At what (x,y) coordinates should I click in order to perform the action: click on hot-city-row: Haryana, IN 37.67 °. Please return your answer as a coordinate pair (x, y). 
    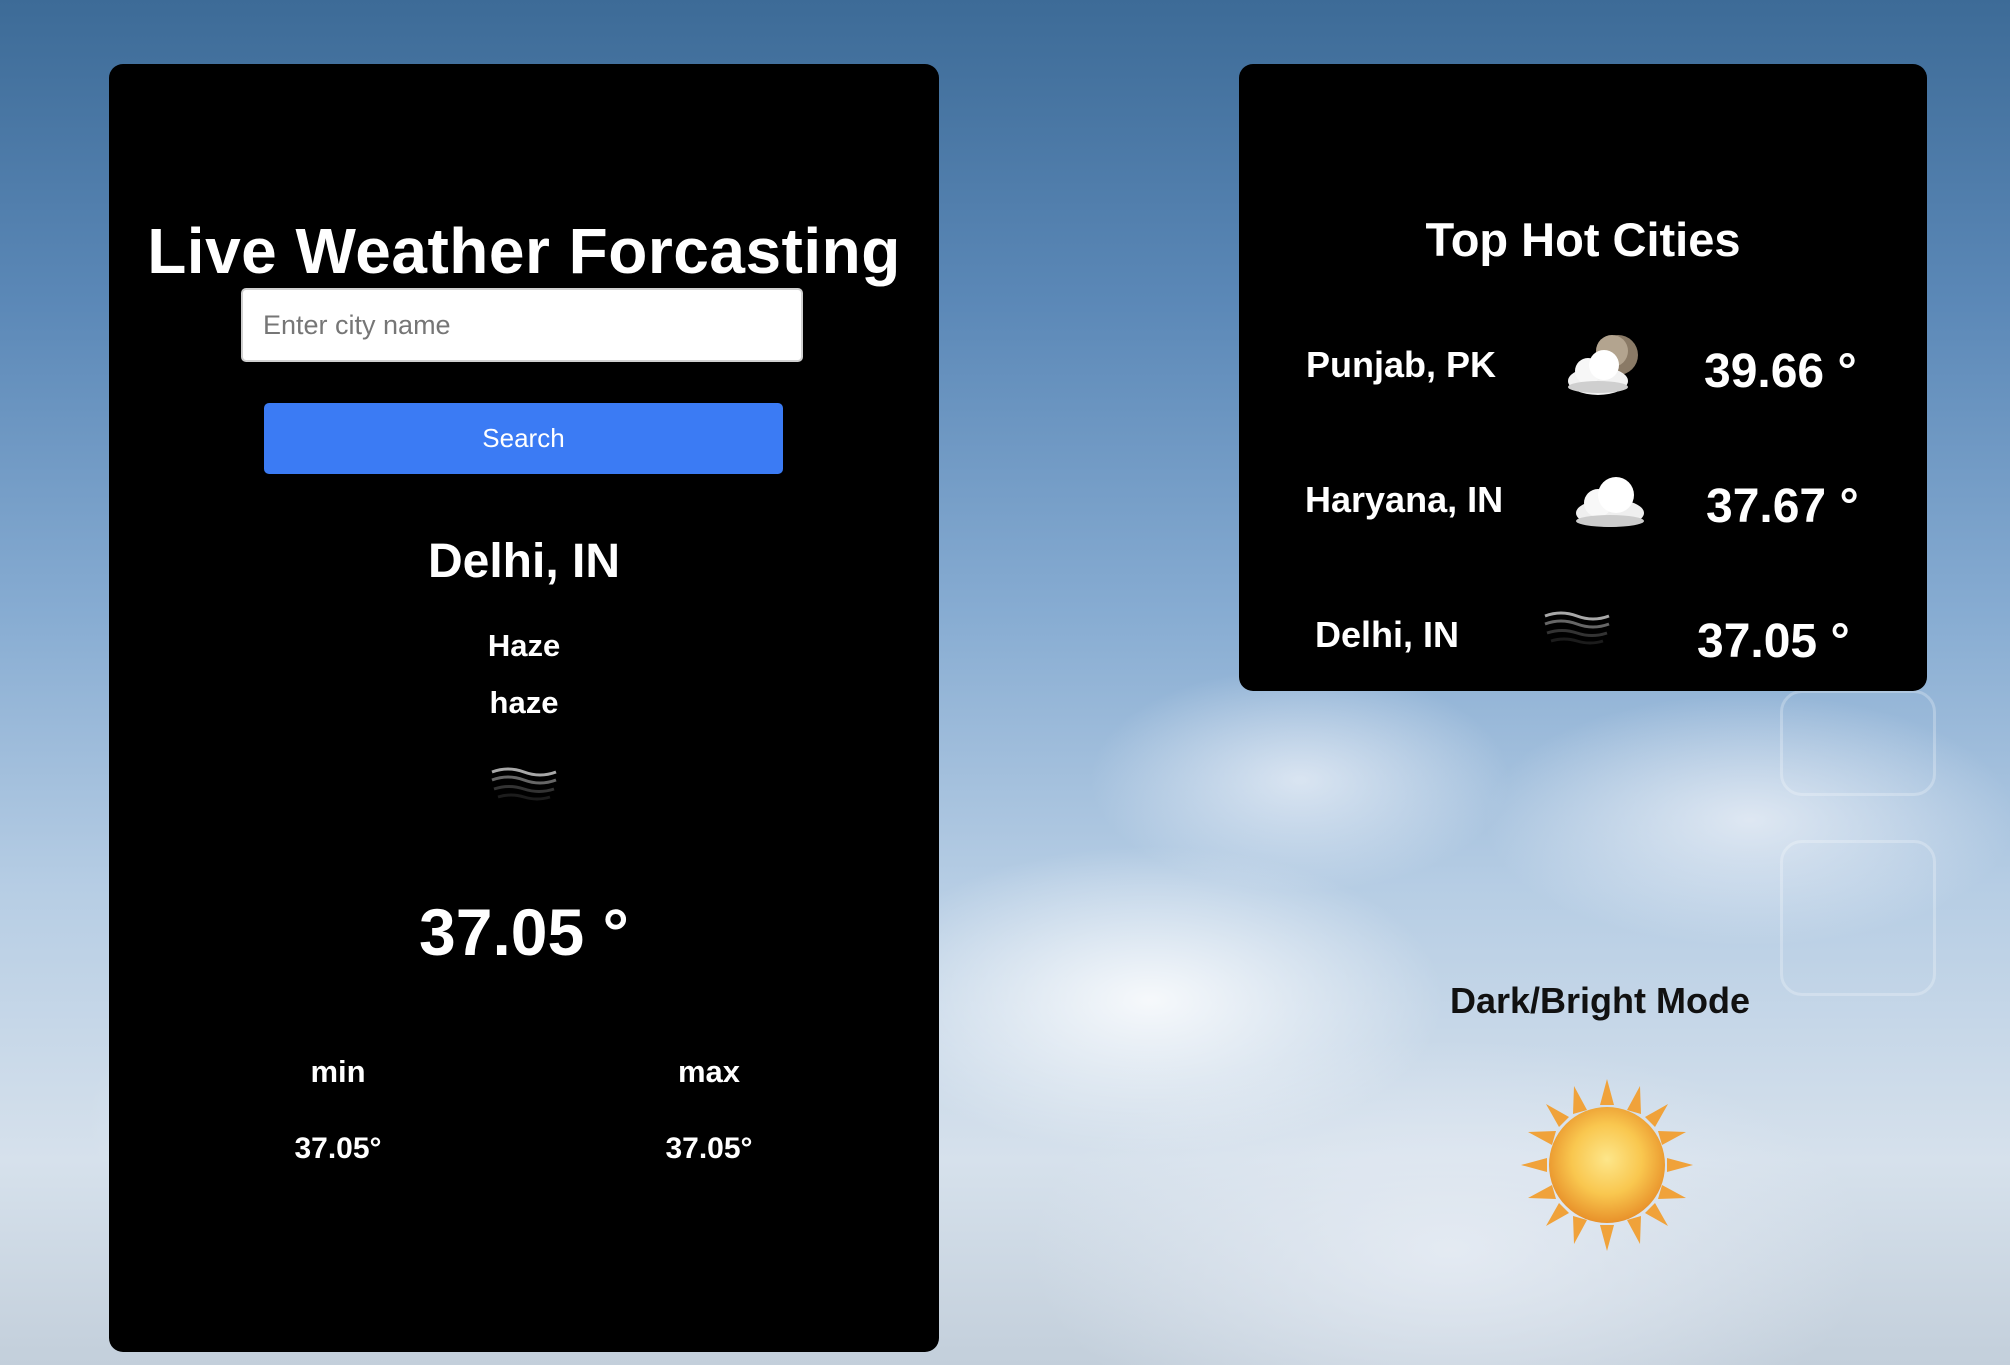
    Looking at the image, I should click on (1583, 471).